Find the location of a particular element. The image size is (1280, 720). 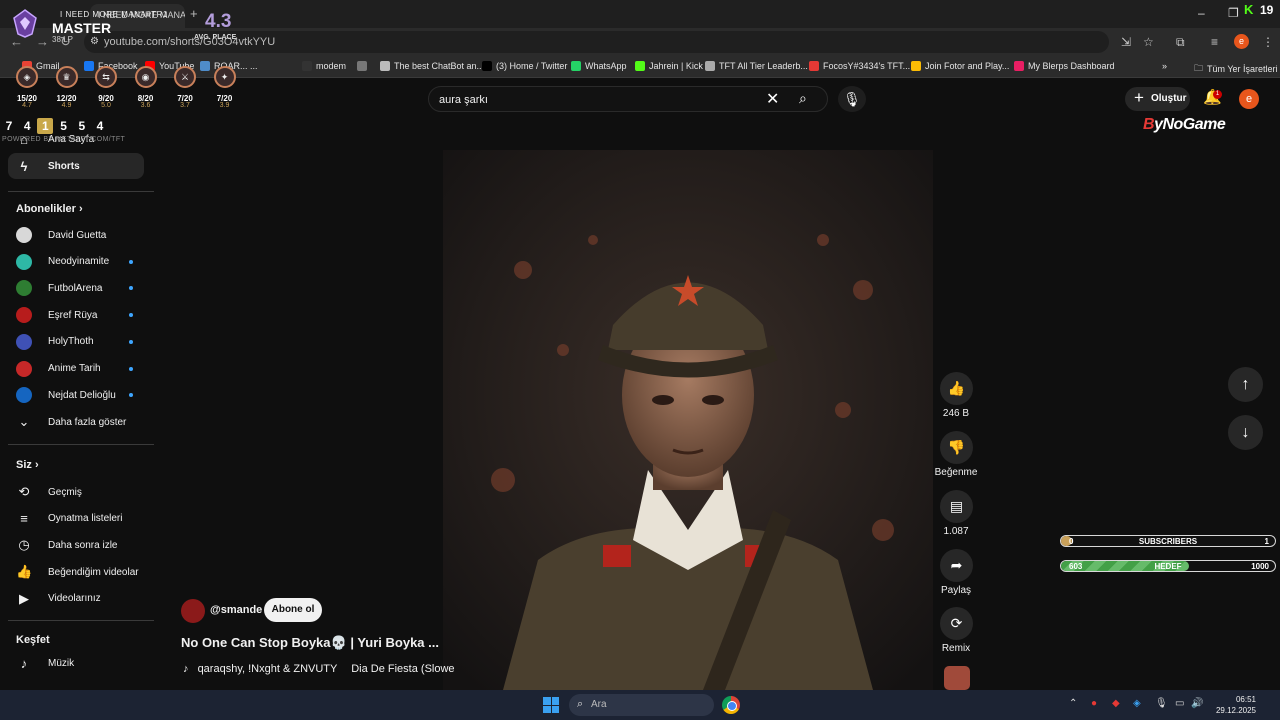

taskbar-search: ⌕ Ara is located at coordinates (641, 705).